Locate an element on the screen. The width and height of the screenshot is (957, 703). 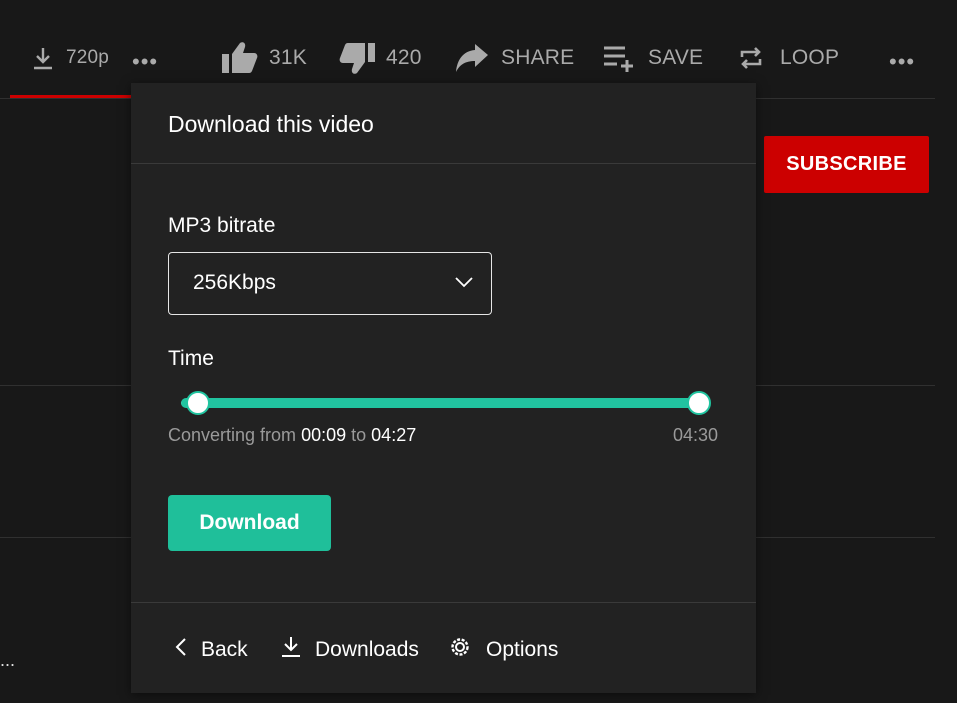
converting-range-text: Converting from 00:09 to 04:27 is located at coordinates (292, 435).